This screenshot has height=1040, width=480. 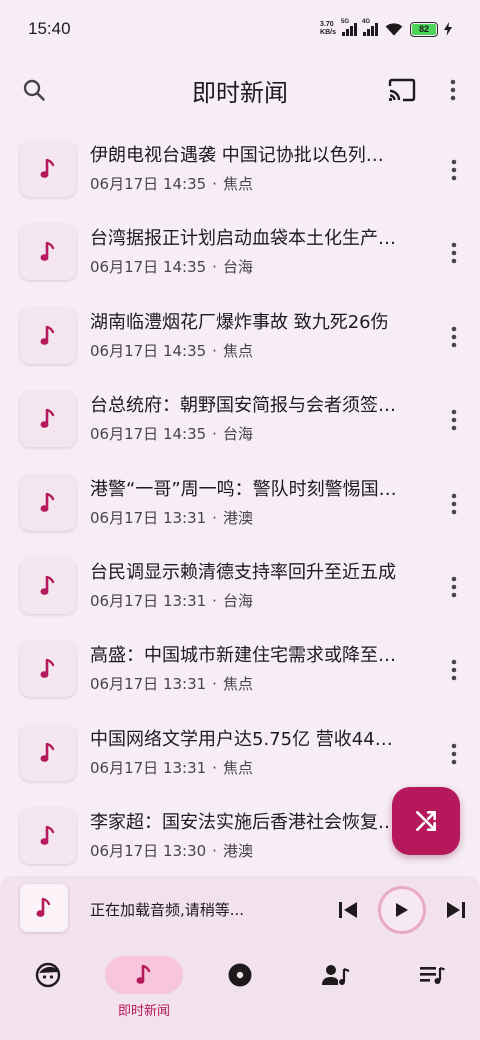 I want to click on news-list-item: 台湾据报正计划启动血袋本土化生产… 06月17日 14:35 · 台海, so click(x=240, y=252).